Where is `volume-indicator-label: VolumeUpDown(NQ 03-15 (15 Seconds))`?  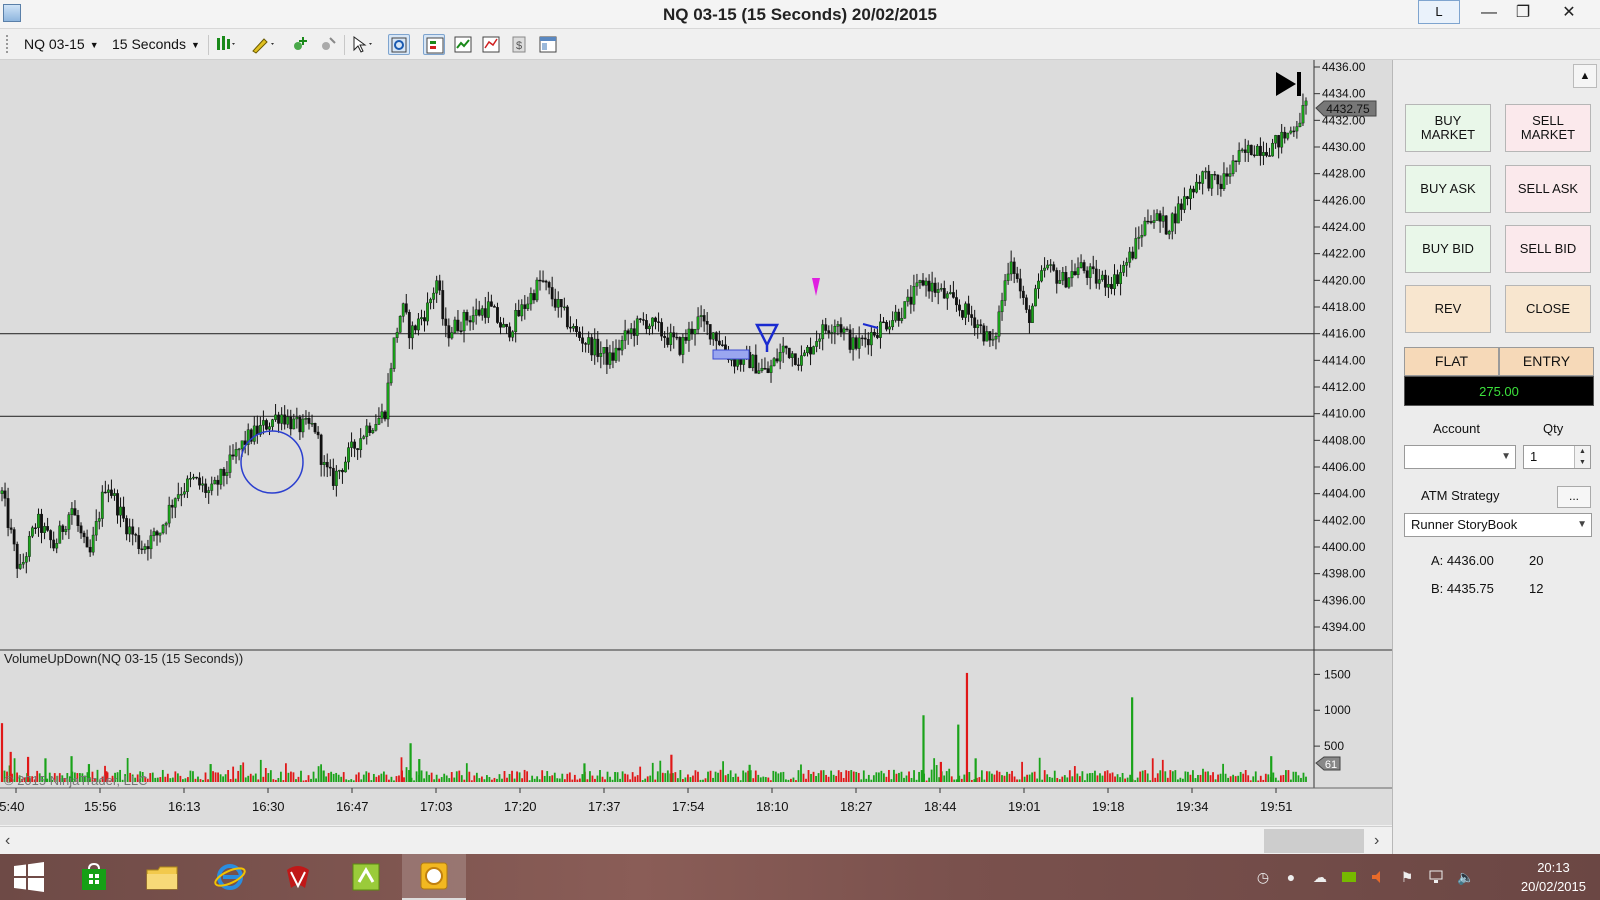
volume-indicator-label: VolumeUpDown(NQ 03-15 (15 Seconds)) is located at coordinates (123, 658).